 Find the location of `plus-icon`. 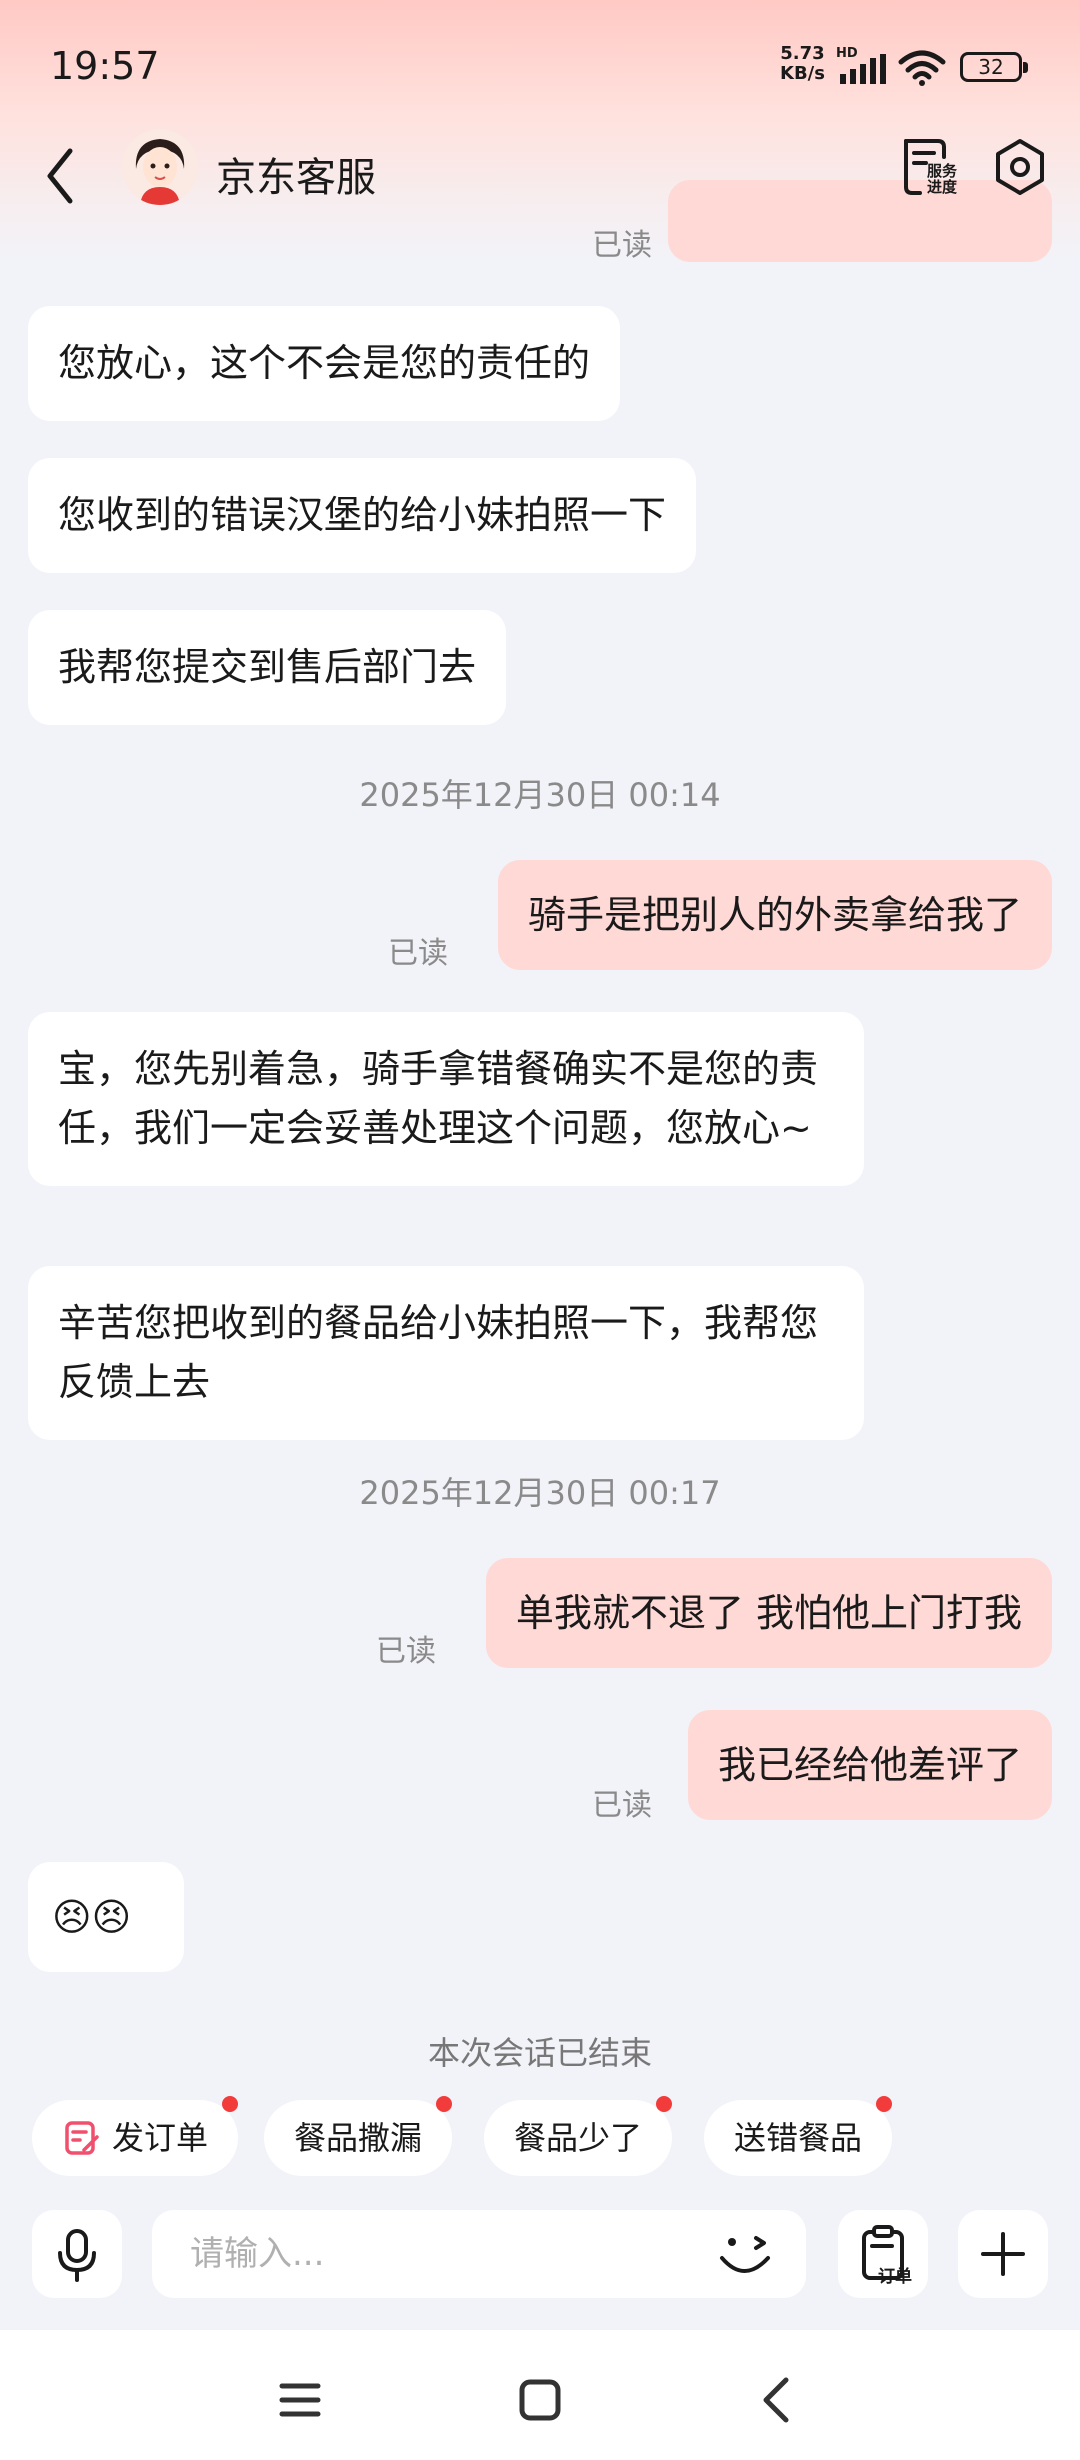

plus-icon is located at coordinates (1003, 2254).